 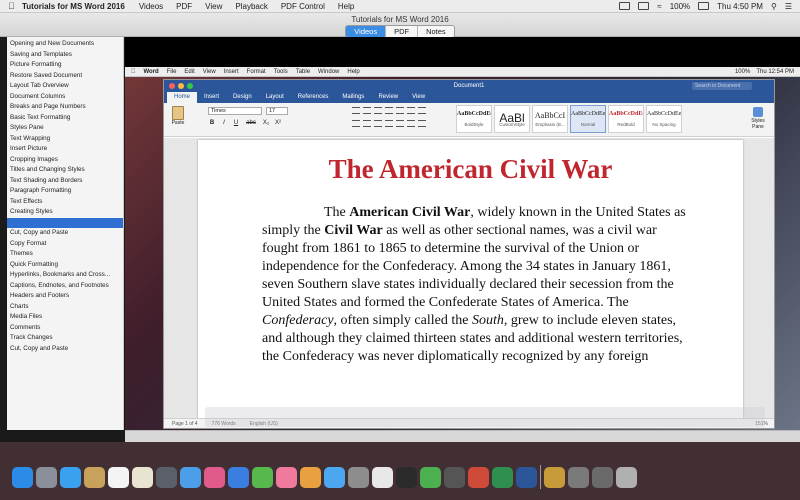 I want to click on maps-icon, so click(x=262, y=477).